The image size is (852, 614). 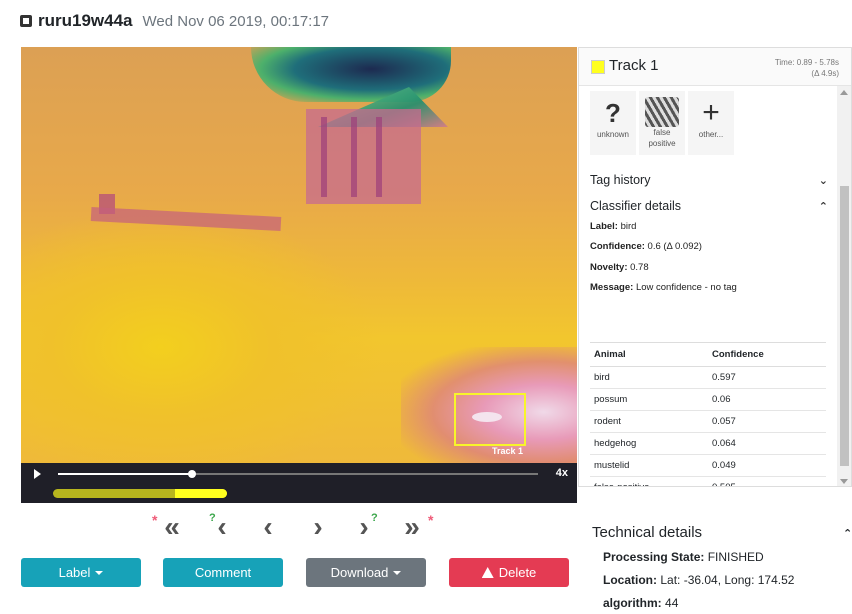 What do you see at coordinates (508, 451) in the screenshot?
I see `track-box-label: Track 1` at bounding box center [508, 451].